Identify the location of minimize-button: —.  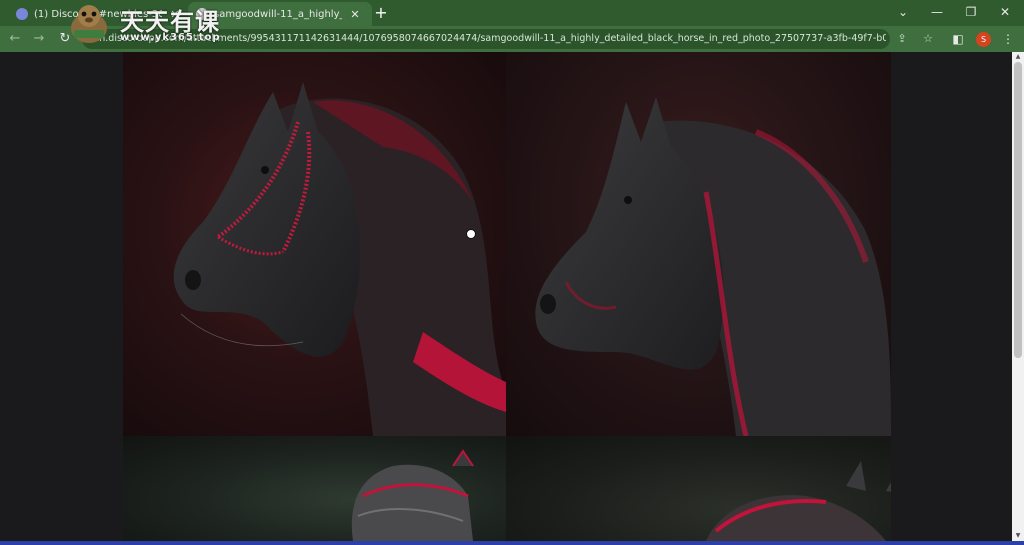
(937, 12).